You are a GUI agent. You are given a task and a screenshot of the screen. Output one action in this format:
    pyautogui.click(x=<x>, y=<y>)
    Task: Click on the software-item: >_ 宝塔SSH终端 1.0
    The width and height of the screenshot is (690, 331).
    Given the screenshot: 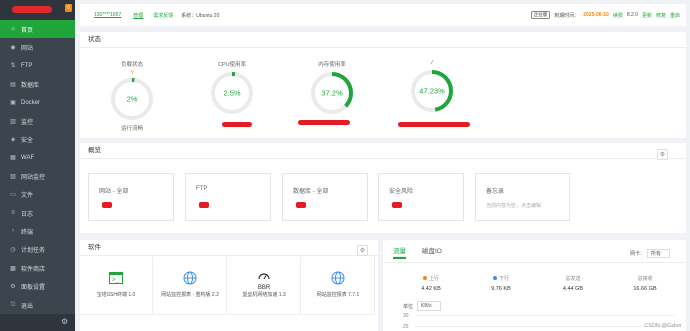 What is the action you would take?
    pyautogui.click(x=116, y=286)
    